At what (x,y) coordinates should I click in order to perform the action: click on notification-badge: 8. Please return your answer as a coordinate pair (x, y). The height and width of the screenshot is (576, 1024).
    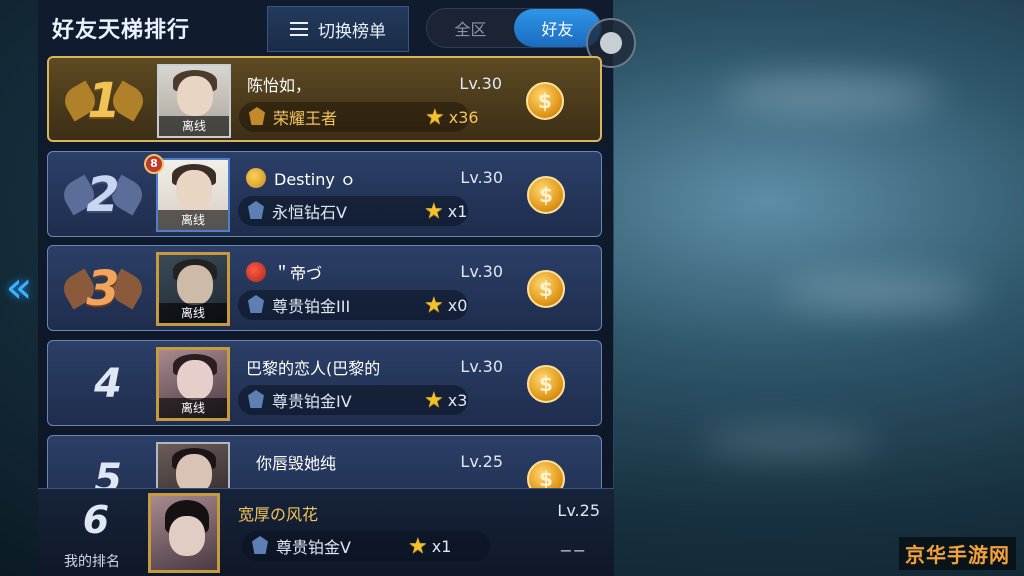
    Looking at the image, I should click on (154, 164).